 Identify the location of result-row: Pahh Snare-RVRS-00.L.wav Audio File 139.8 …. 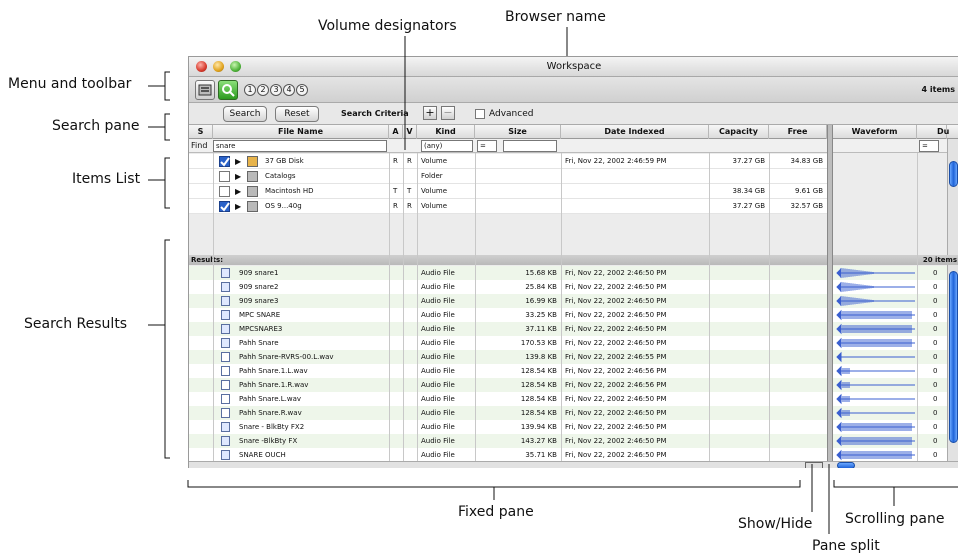
(509, 357).